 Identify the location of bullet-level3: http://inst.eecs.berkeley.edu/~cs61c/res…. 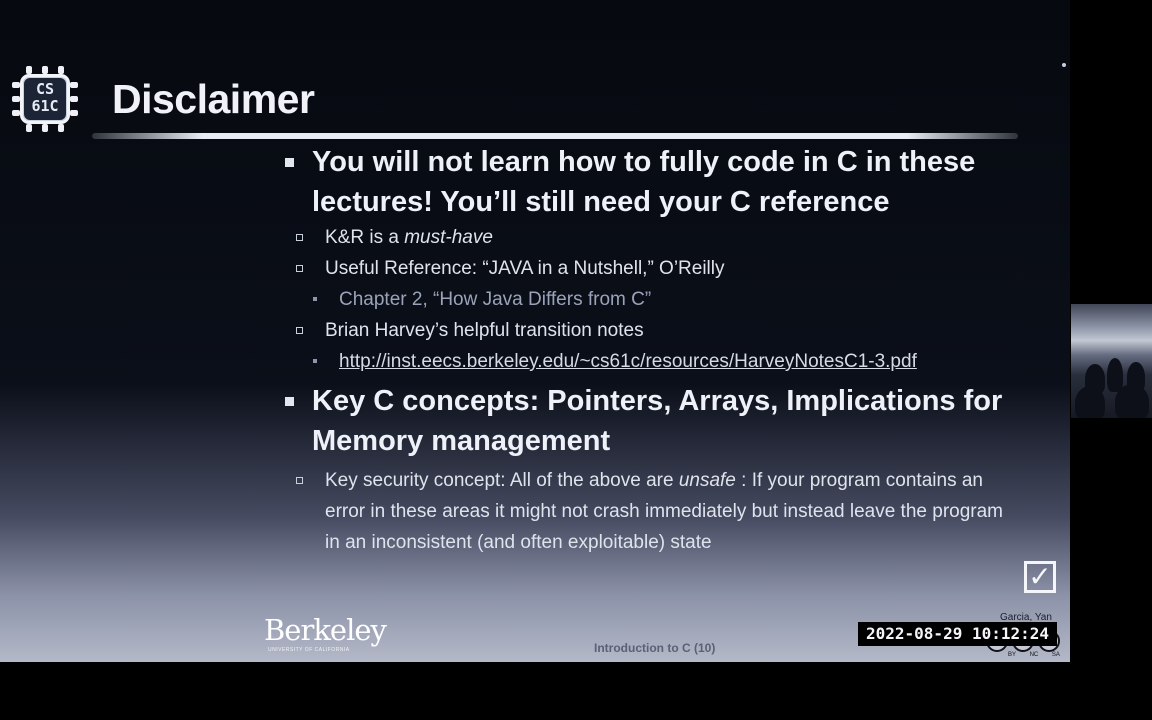
(652, 361).